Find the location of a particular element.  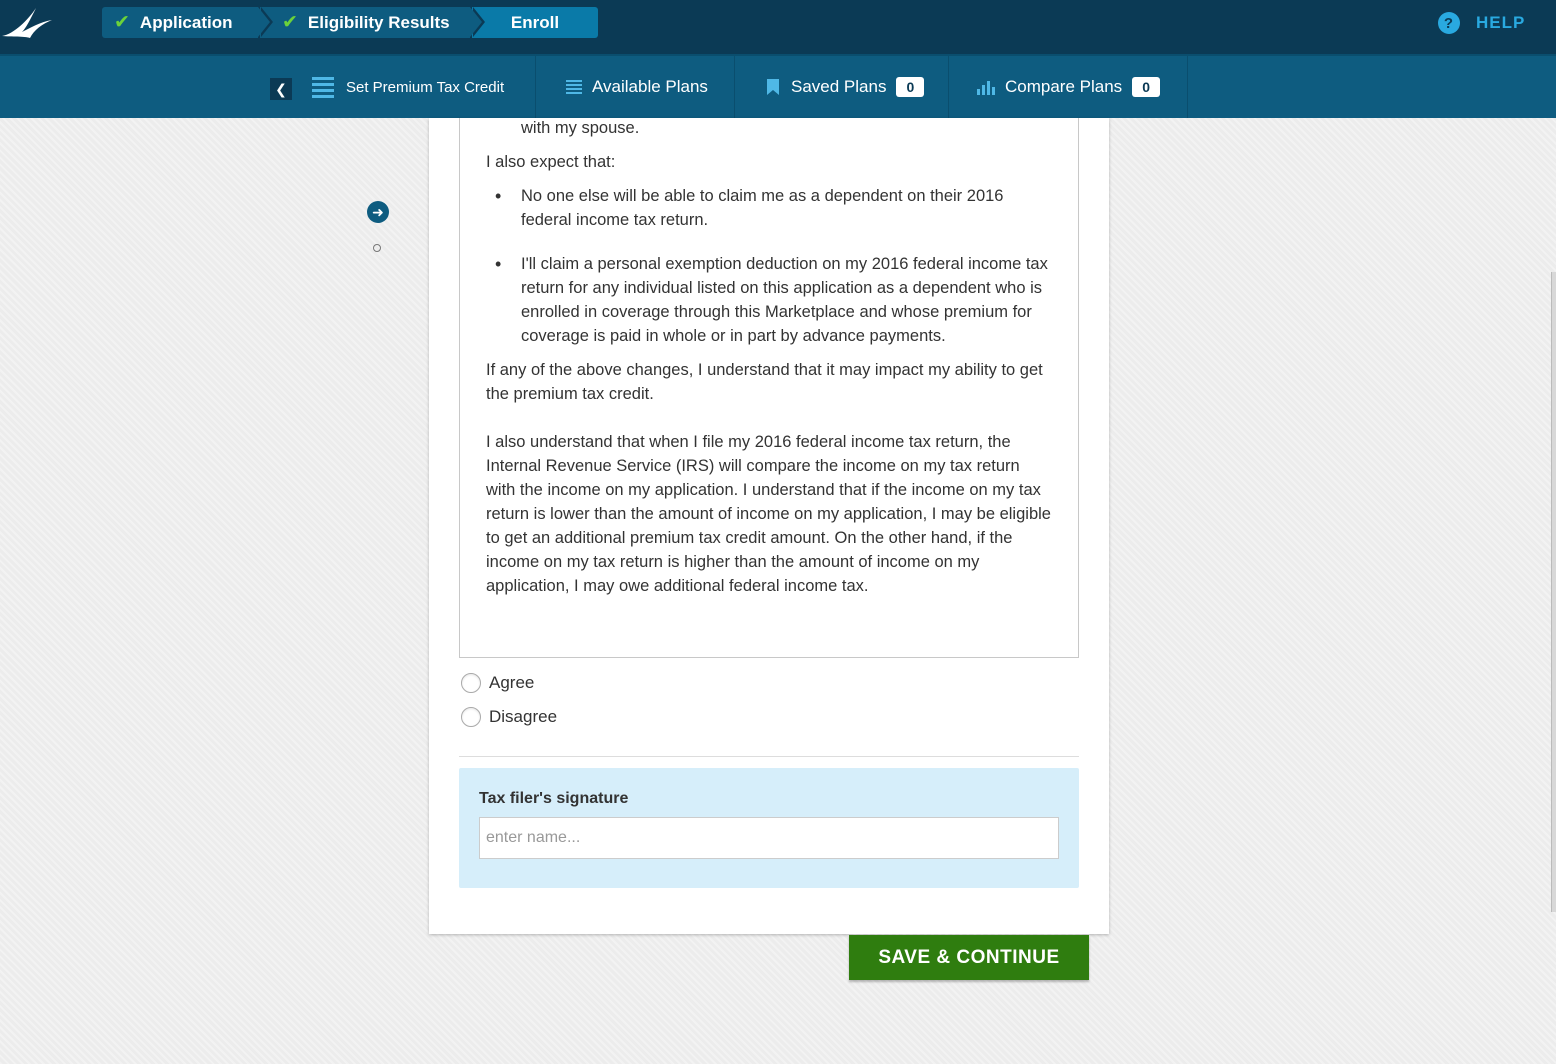

tab-label: Set Premium Tax Credit is located at coordinates (425, 87).